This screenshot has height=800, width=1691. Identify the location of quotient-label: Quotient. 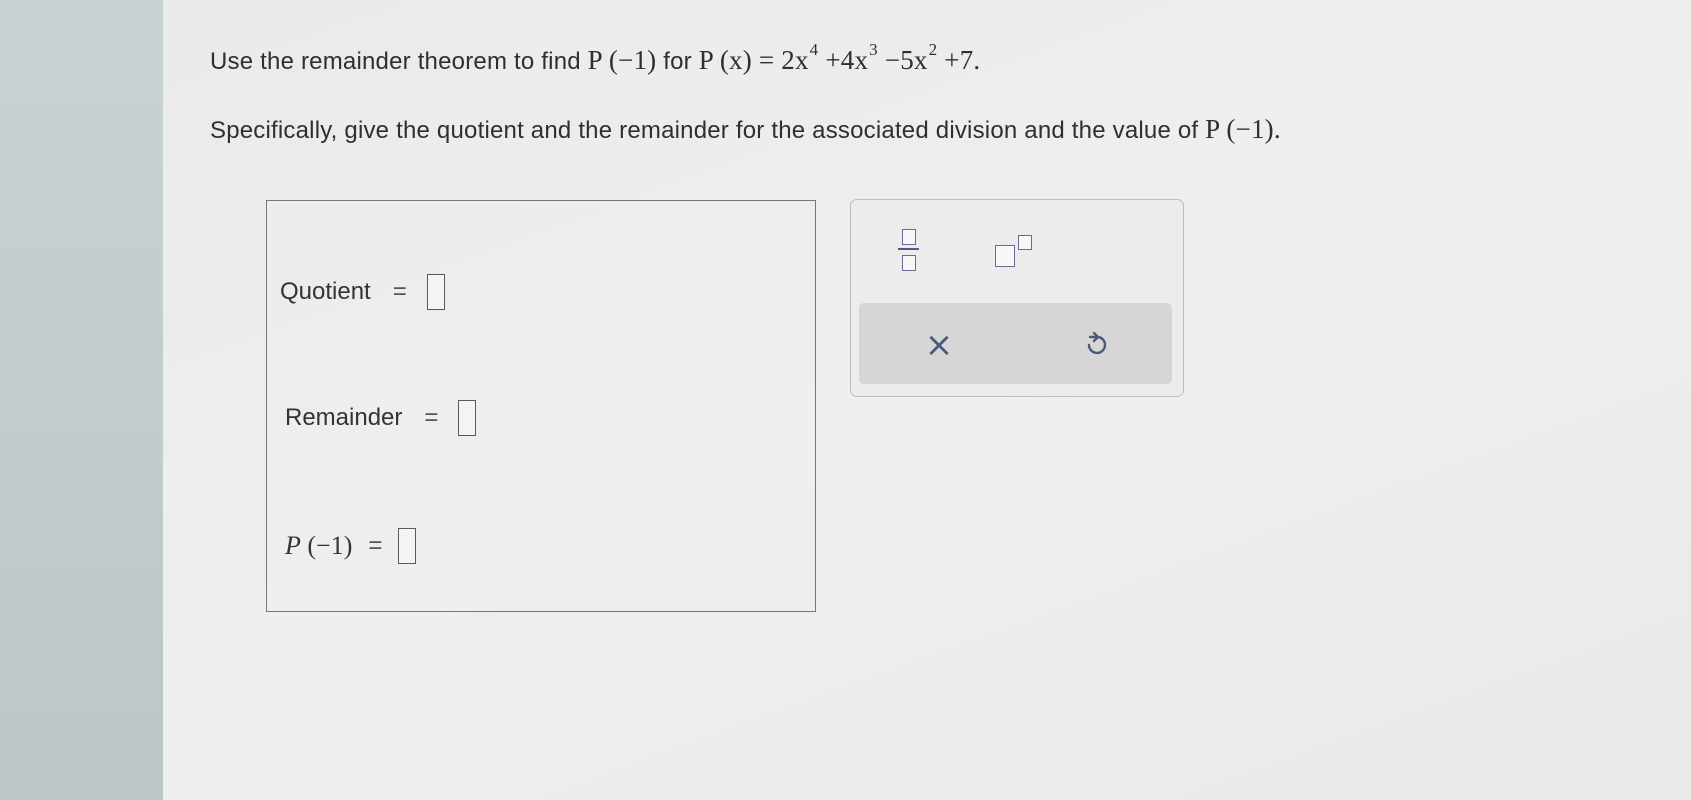
(325, 291).